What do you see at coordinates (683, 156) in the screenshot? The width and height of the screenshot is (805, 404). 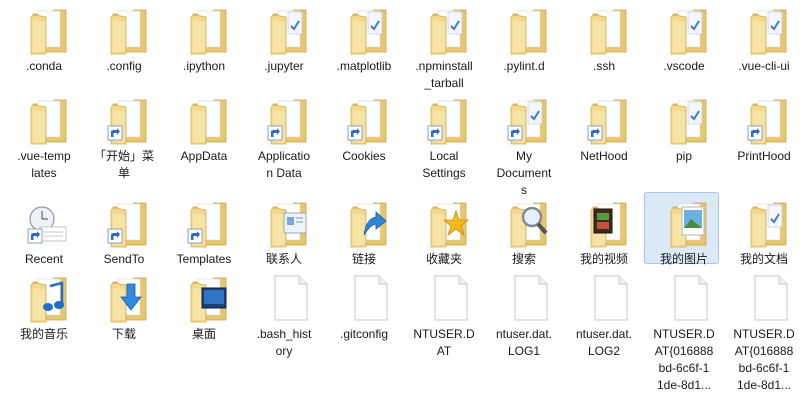 I see `item-label: pip` at bounding box center [683, 156].